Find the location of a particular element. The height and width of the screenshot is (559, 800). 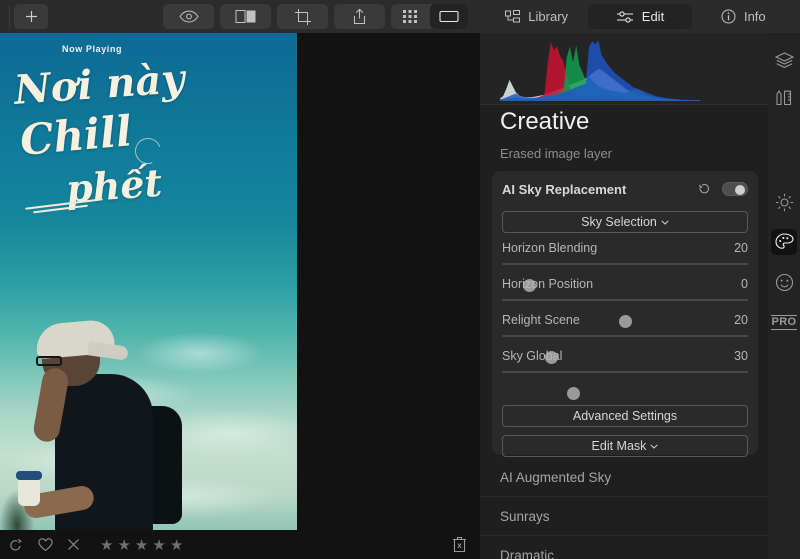

slider-horizon-blending: Horizon Blending 20 is located at coordinates (625, 266).